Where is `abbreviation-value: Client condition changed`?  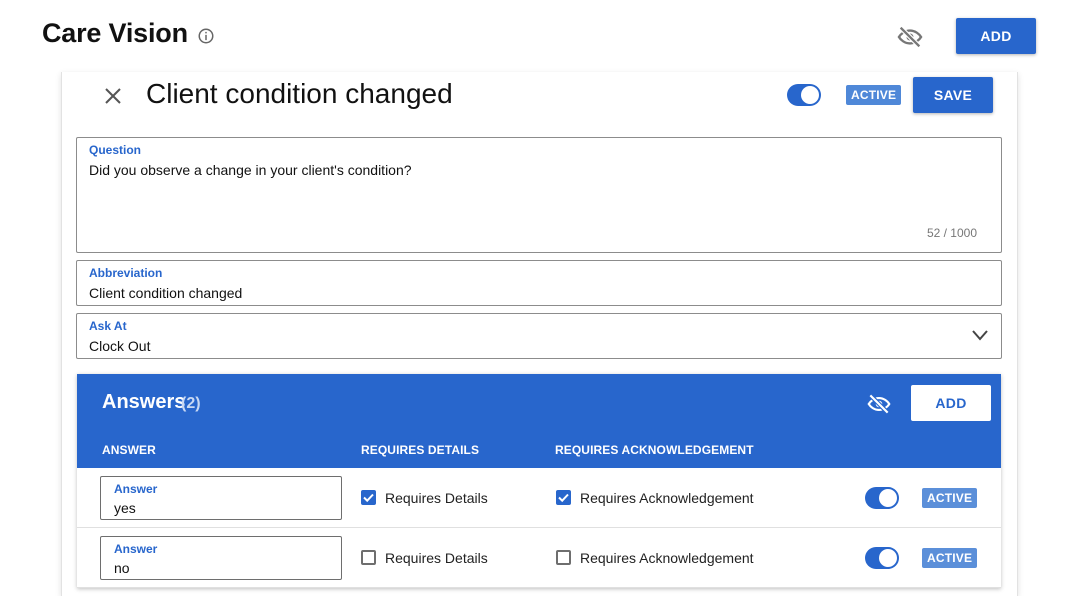
abbreviation-value: Client condition changed is located at coordinates (165, 293).